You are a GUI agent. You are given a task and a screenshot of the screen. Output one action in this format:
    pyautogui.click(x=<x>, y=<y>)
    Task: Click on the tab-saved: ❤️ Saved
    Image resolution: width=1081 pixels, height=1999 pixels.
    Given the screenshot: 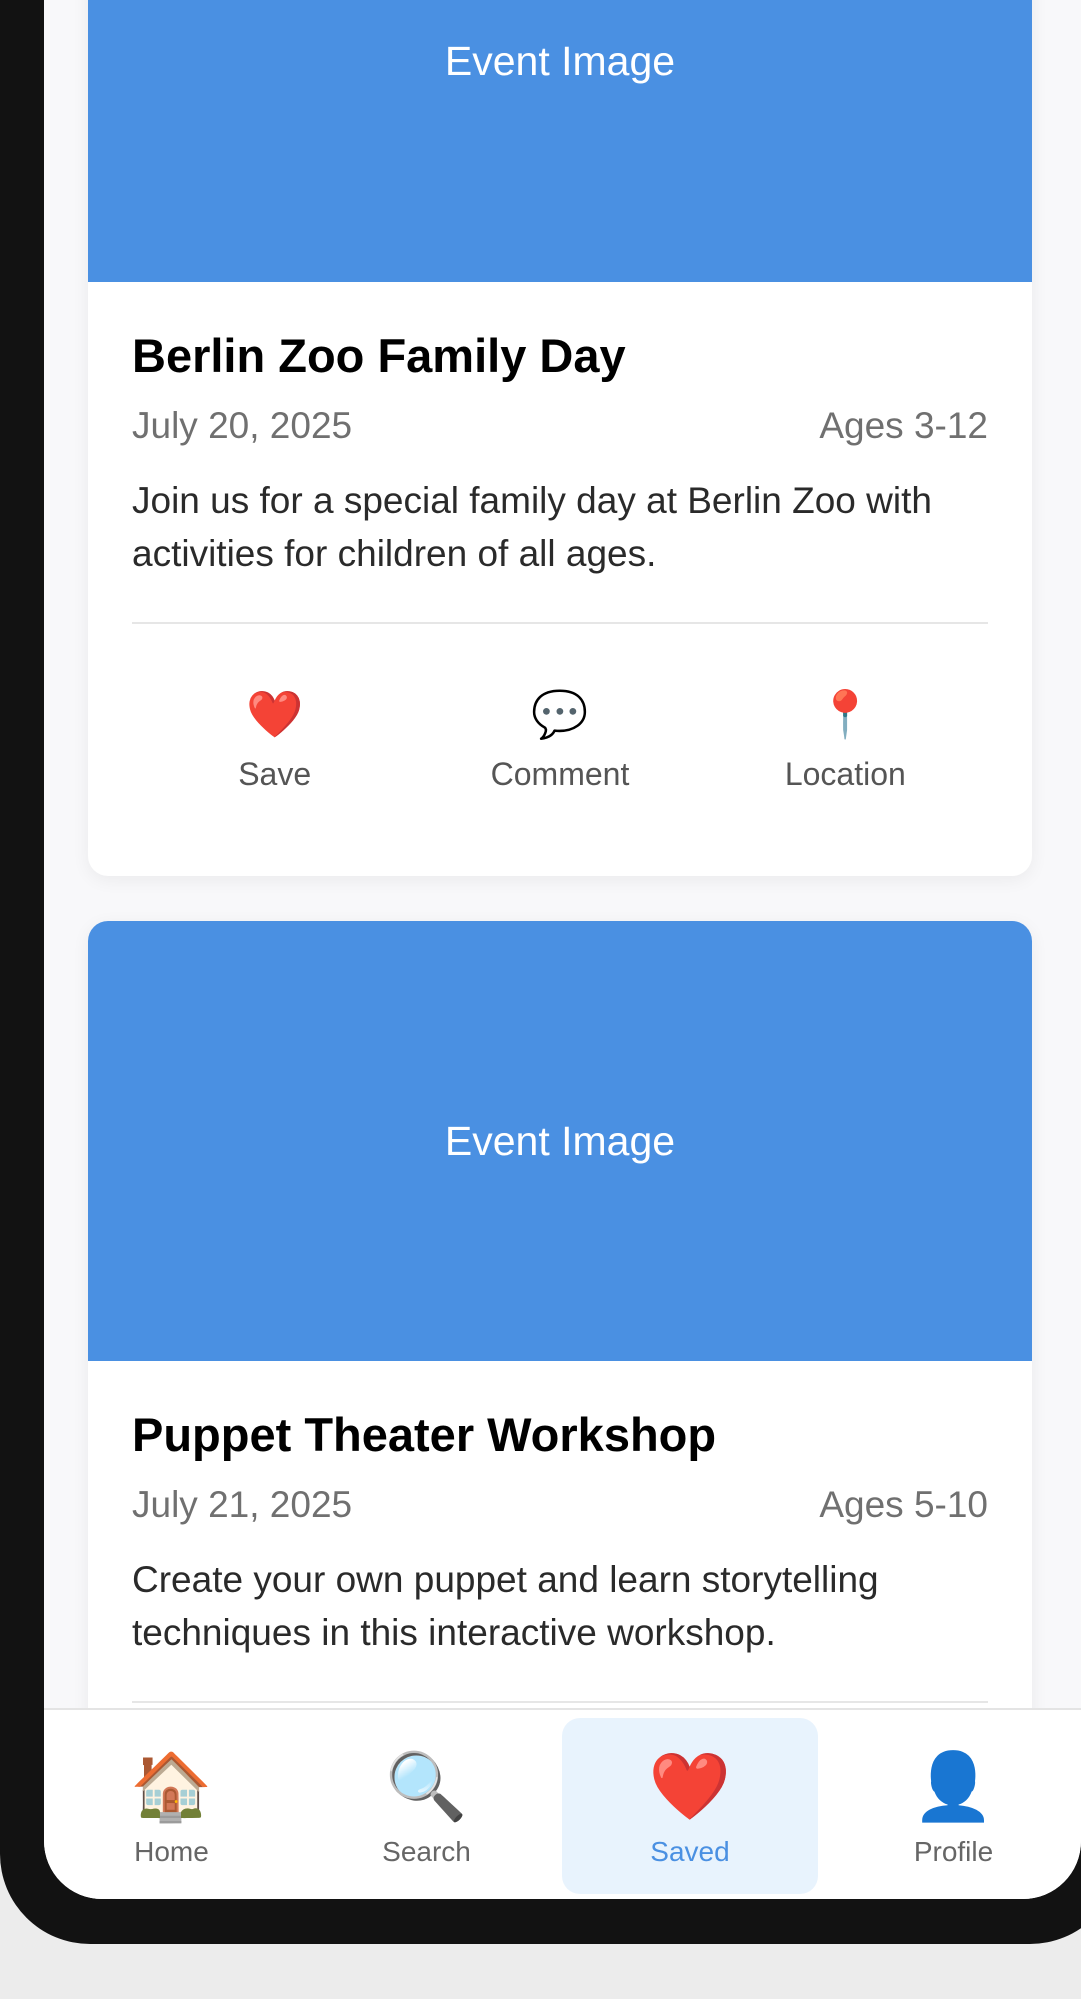 What is the action you would take?
    pyautogui.click(x=690, y=1806)
    